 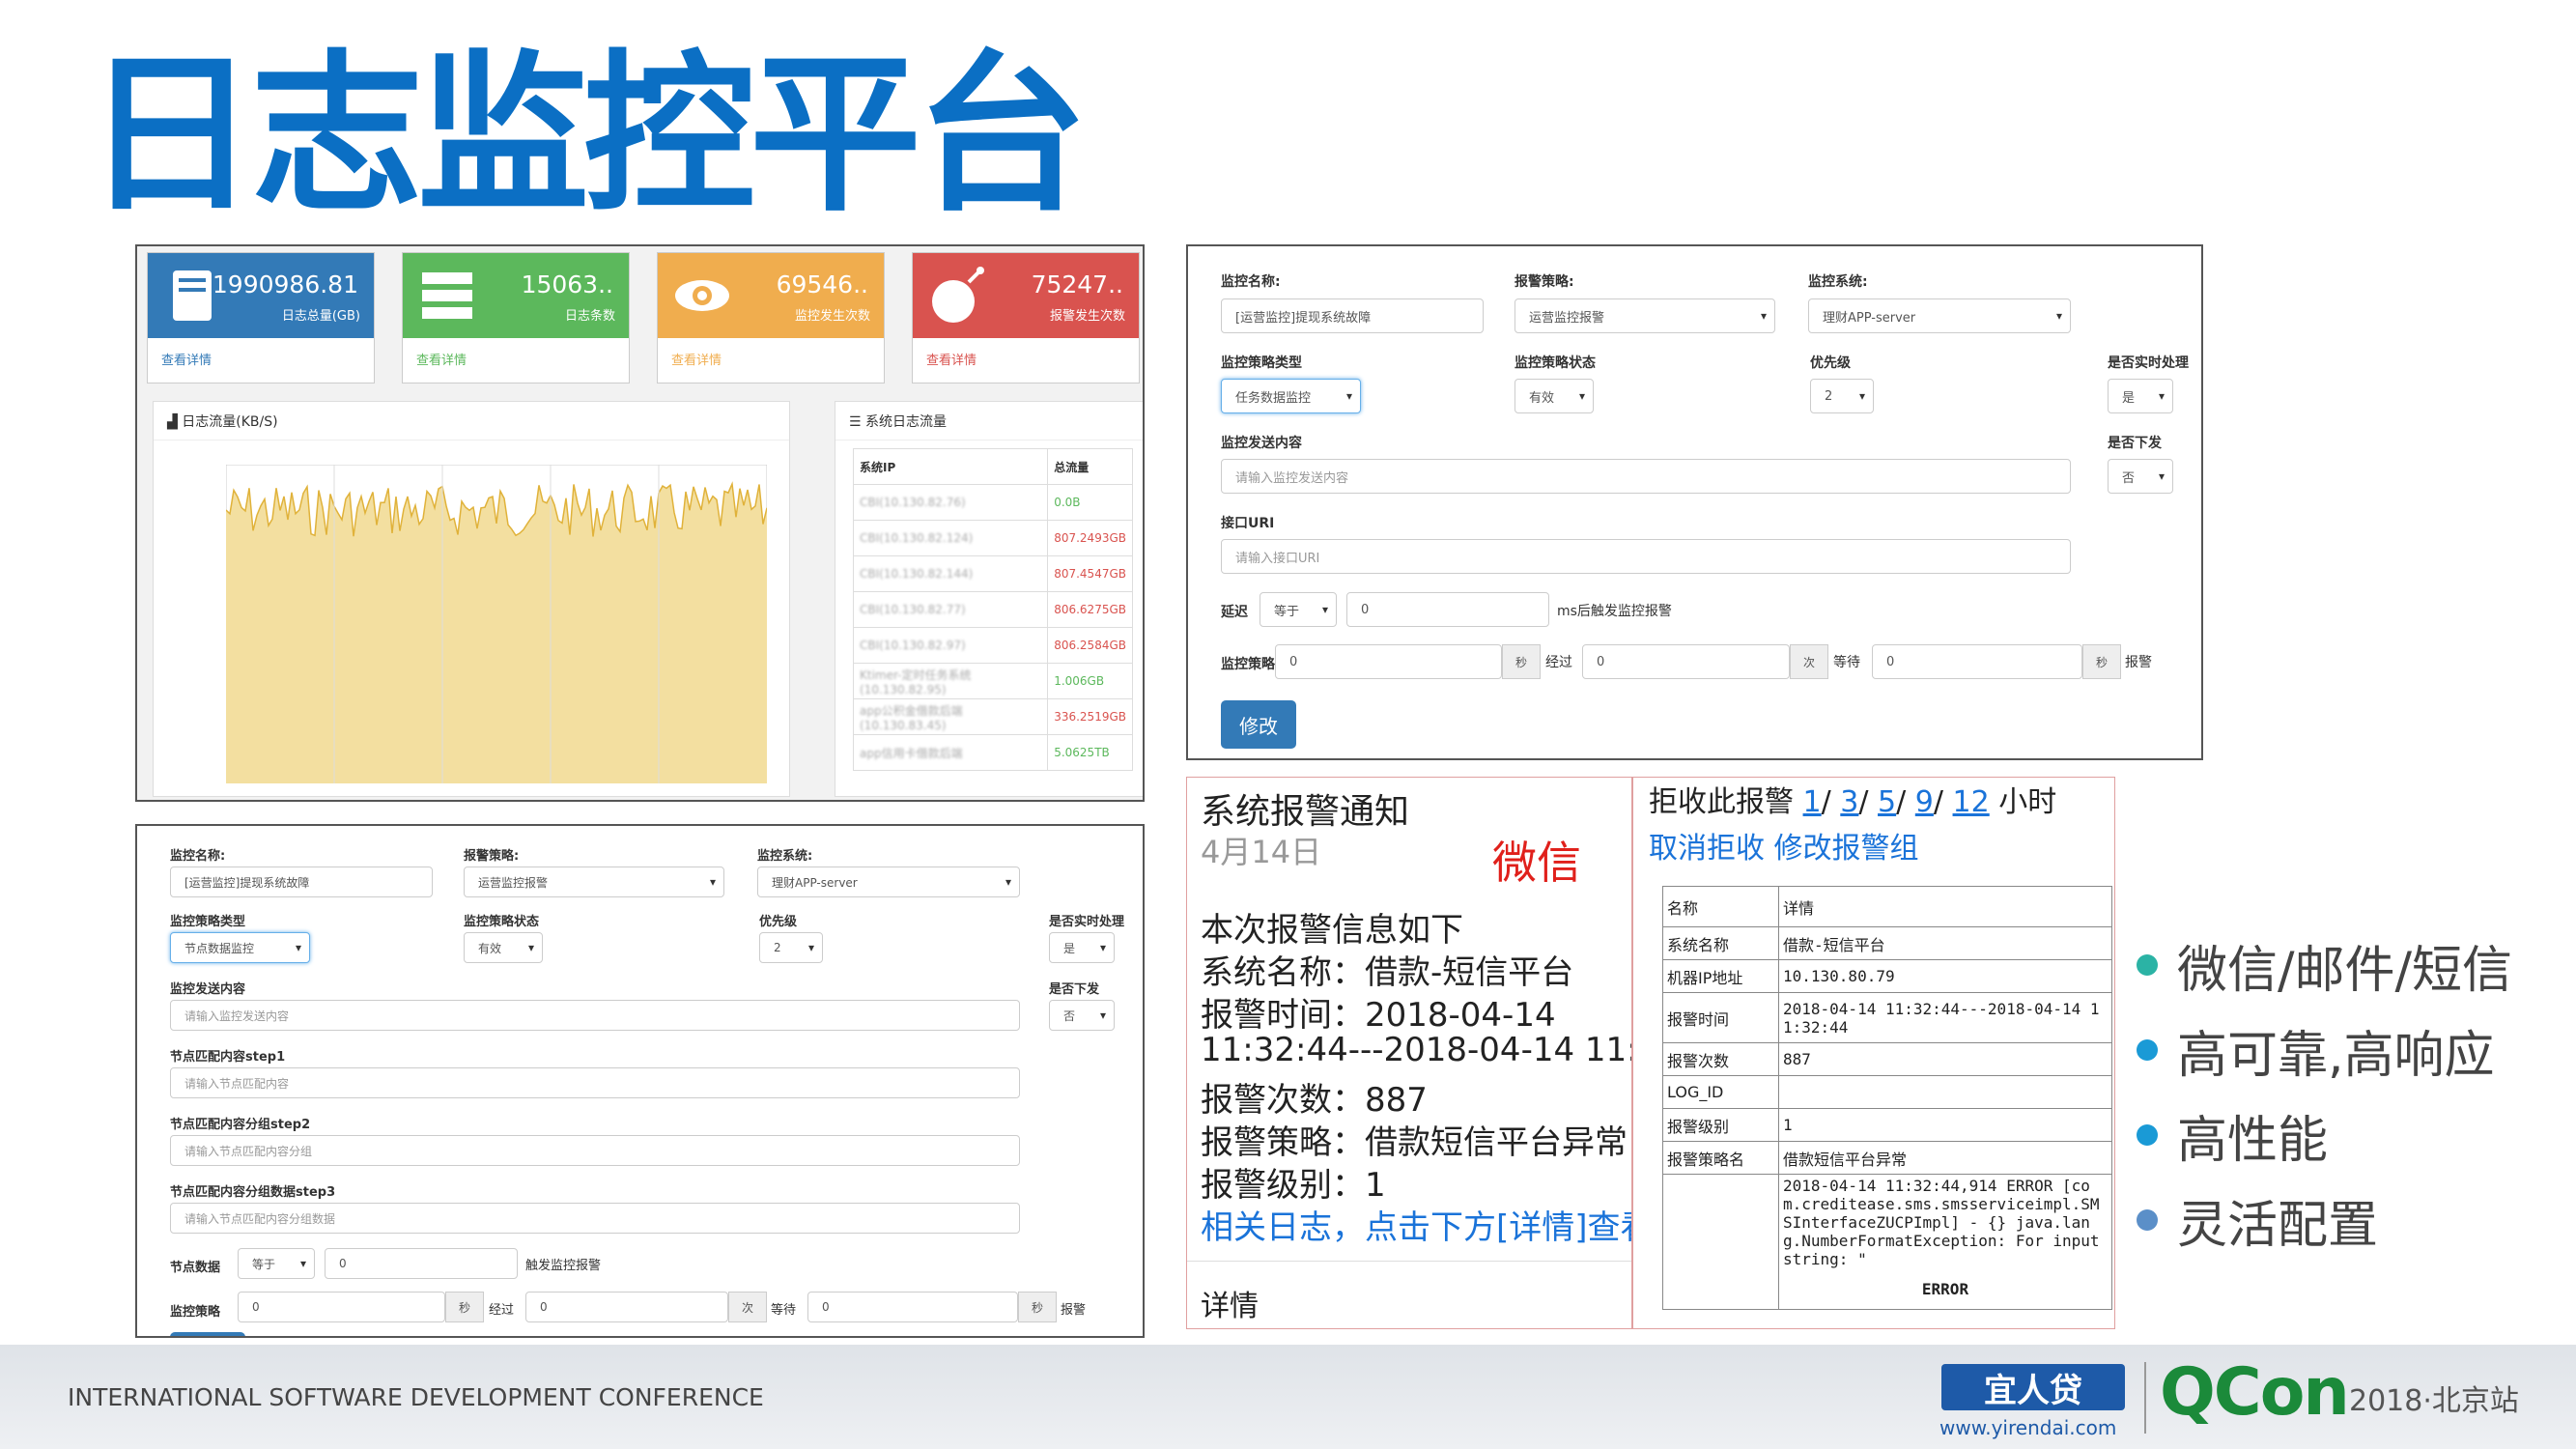 What do you see at coordinates (1707, 849) in the screenshot?
I see `cancel-reject-link: 取消拒收` at bounding box center [1707, 849].